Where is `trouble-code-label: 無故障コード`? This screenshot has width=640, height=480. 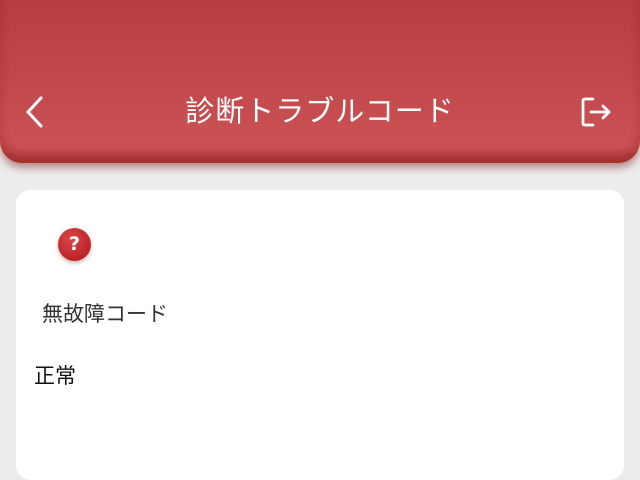
trouble-code-label: 無故障コード is located at coordinates (105, 314).